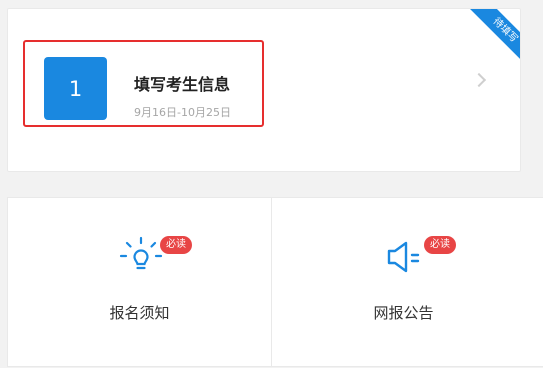 The image size is (543, 368). I want to click on chevron-right-icon, so click(479, 80).